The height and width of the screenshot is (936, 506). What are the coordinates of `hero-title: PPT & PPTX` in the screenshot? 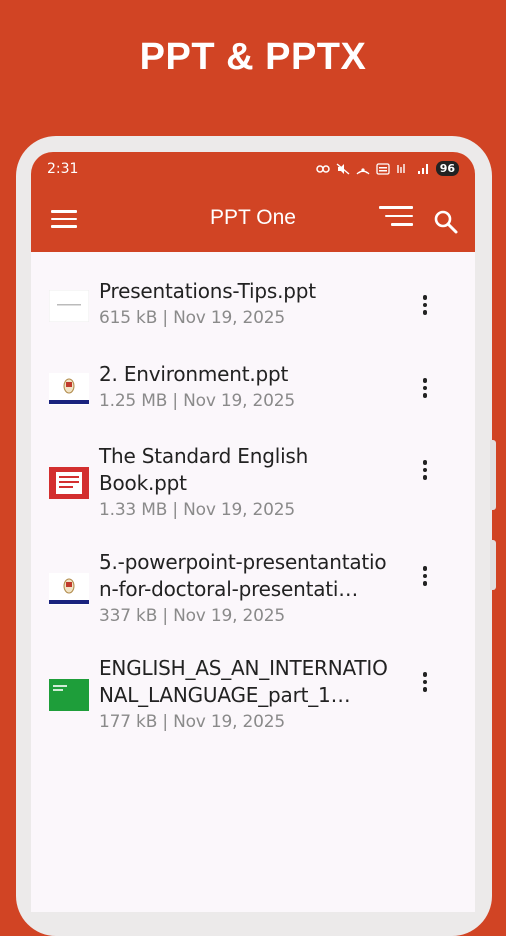 It's located at (253, 57).